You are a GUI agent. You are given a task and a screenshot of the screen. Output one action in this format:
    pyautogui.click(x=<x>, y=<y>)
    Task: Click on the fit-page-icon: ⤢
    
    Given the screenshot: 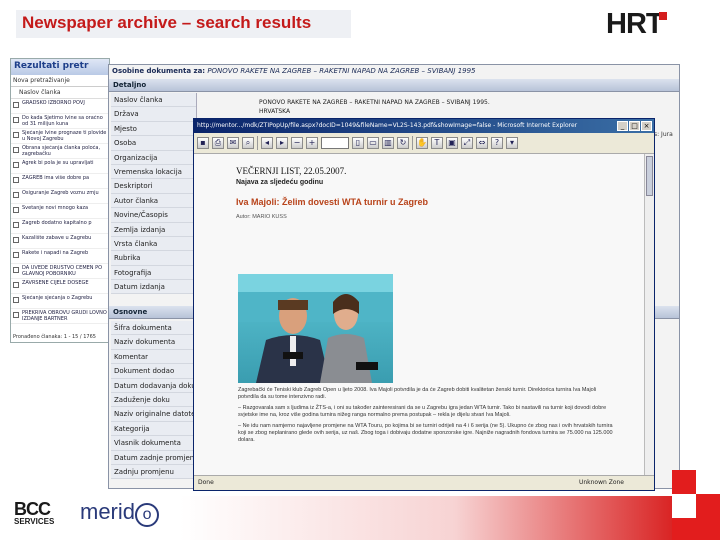 What is the action you would take?
    pyautogui.click(x=467, y=143)
    